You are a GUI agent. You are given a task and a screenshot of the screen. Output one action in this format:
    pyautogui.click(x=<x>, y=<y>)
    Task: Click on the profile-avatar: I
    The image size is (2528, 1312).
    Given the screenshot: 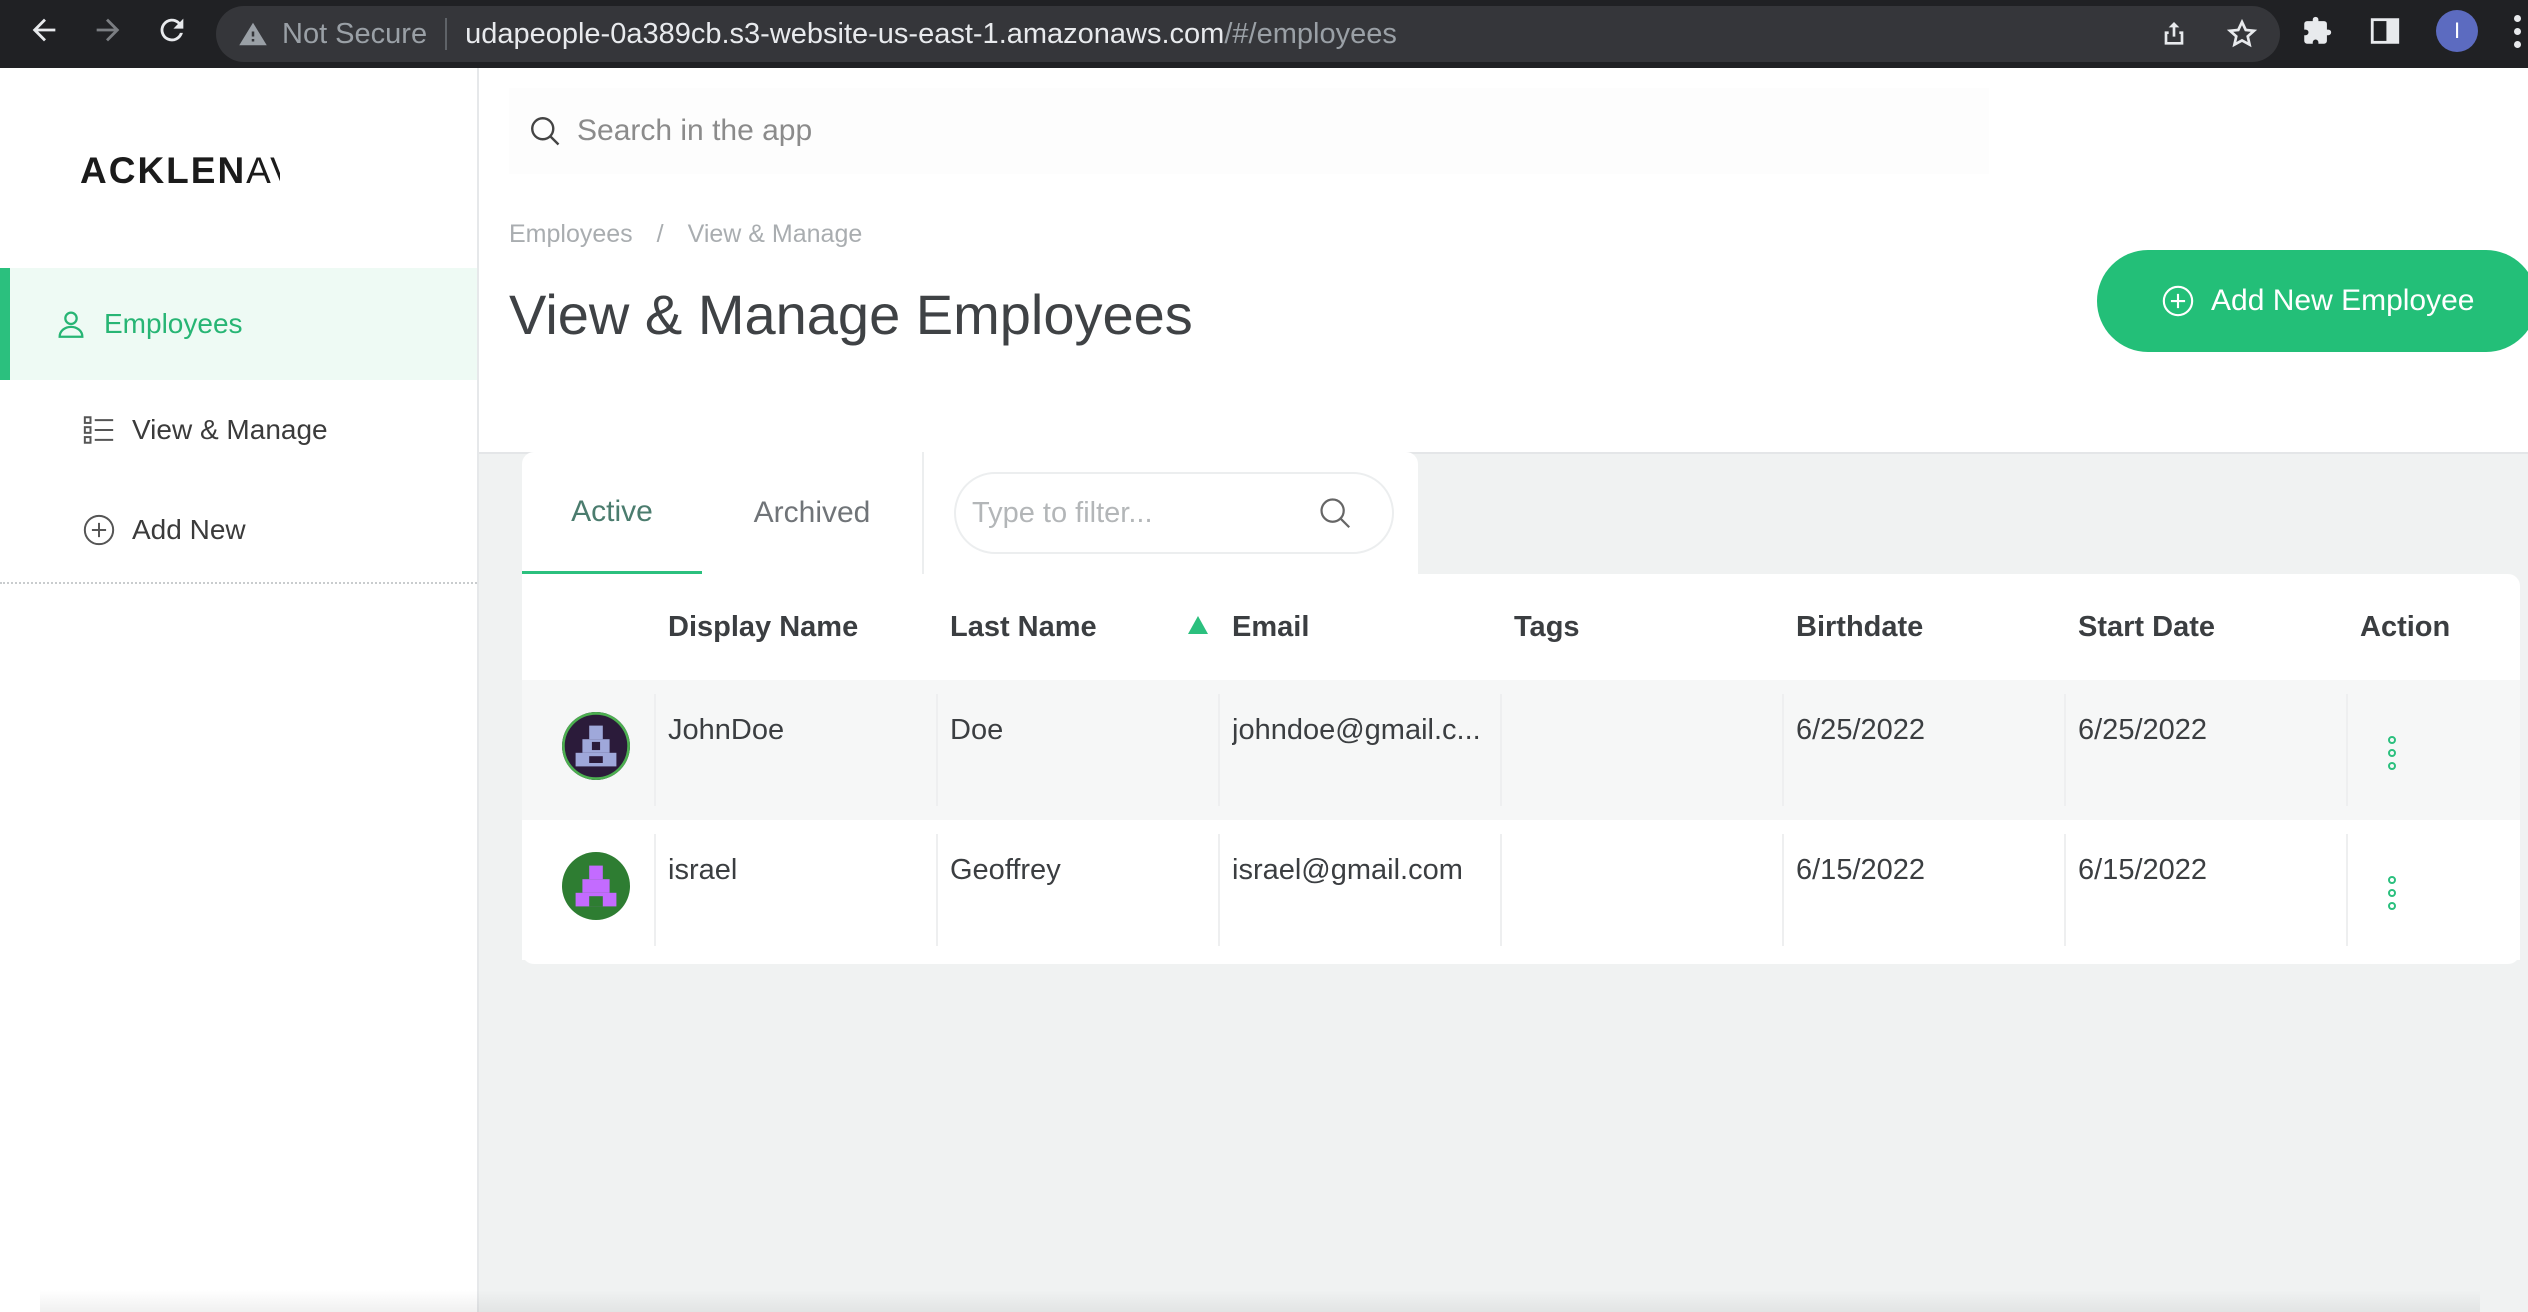 What is the action you would take?
    pyautogui.click(x=2457, y=31)
    